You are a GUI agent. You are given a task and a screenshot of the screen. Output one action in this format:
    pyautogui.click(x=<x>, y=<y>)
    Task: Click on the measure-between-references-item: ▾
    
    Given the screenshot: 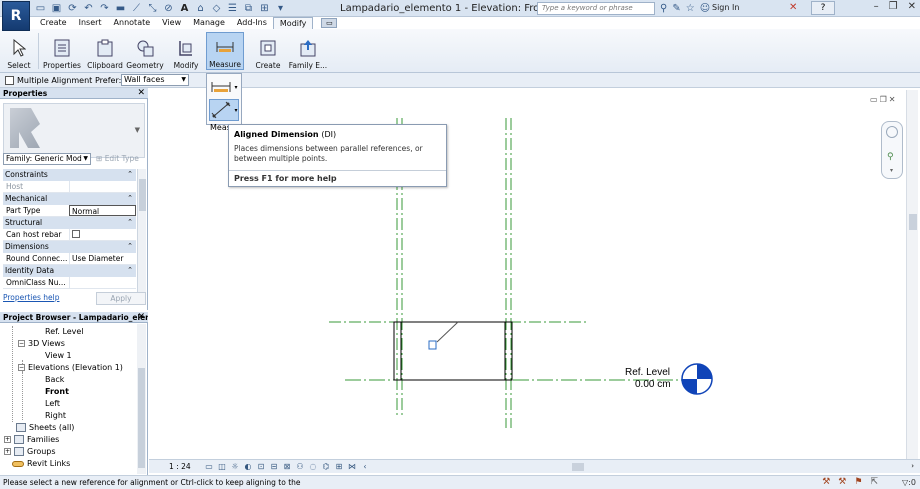 What is the action you would take?
    pyautogui.click(x=224, y=87)
    